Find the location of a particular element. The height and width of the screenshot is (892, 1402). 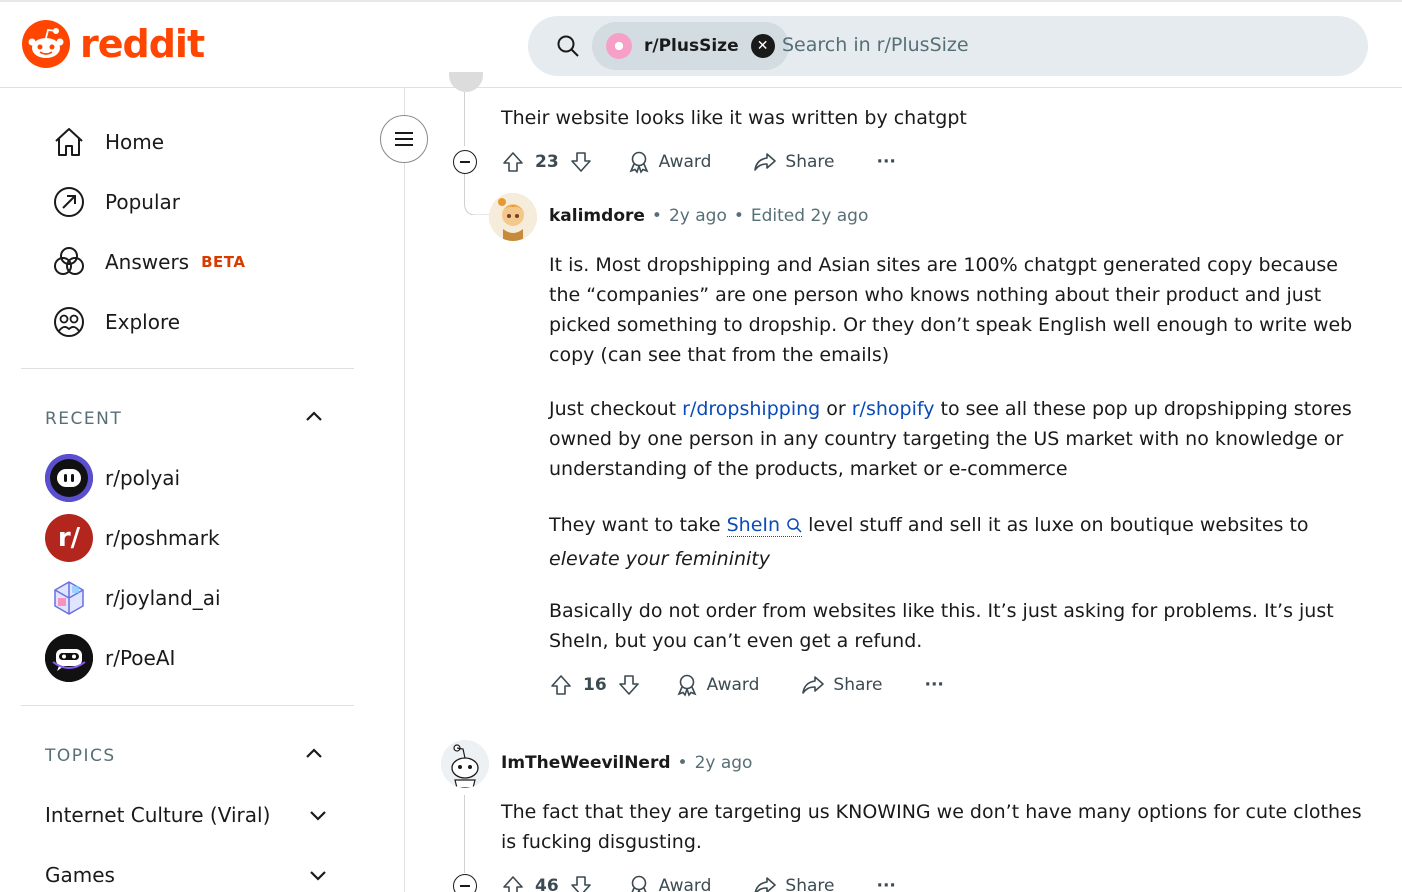

popular-icon is located at coordinates (69, 202).